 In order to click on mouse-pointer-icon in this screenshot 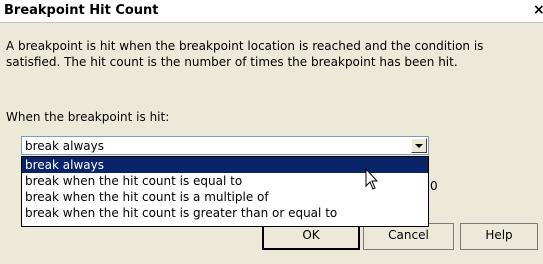, I will do `click(372, 179)`.